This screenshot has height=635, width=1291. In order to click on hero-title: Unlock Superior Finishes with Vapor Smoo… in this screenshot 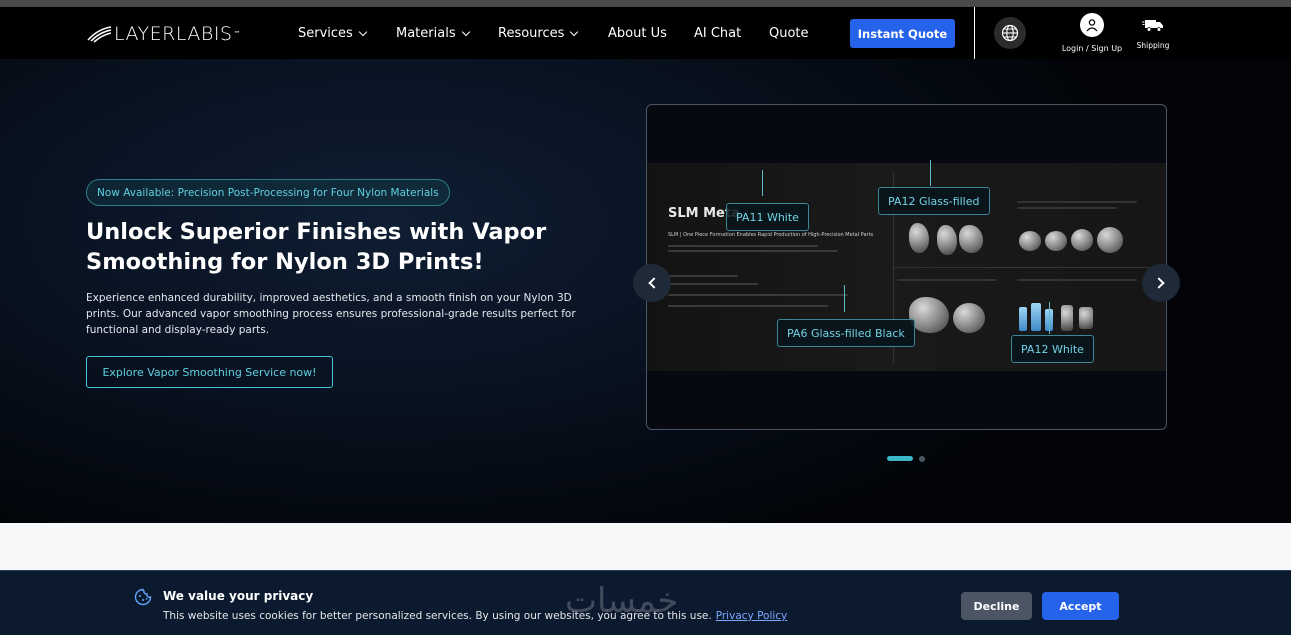, I will do `click(316, 247)`.